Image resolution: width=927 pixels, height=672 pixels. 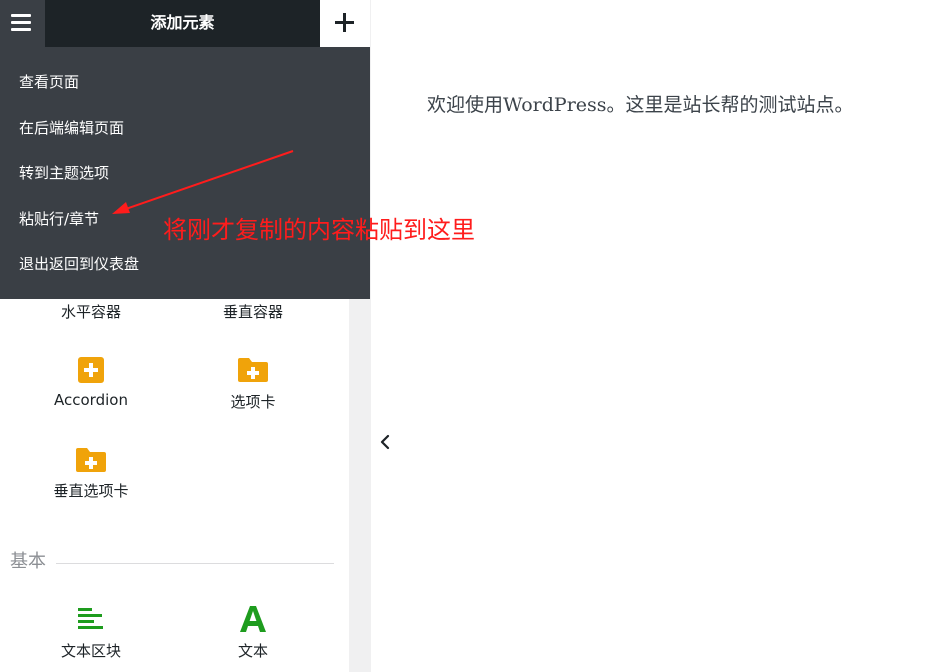 What do you see at coordinates (319, 230) in the screenshot?
I see `annotation-text: 将刚才复制的内容粘贴到这里` at bounding box center [319, 230].